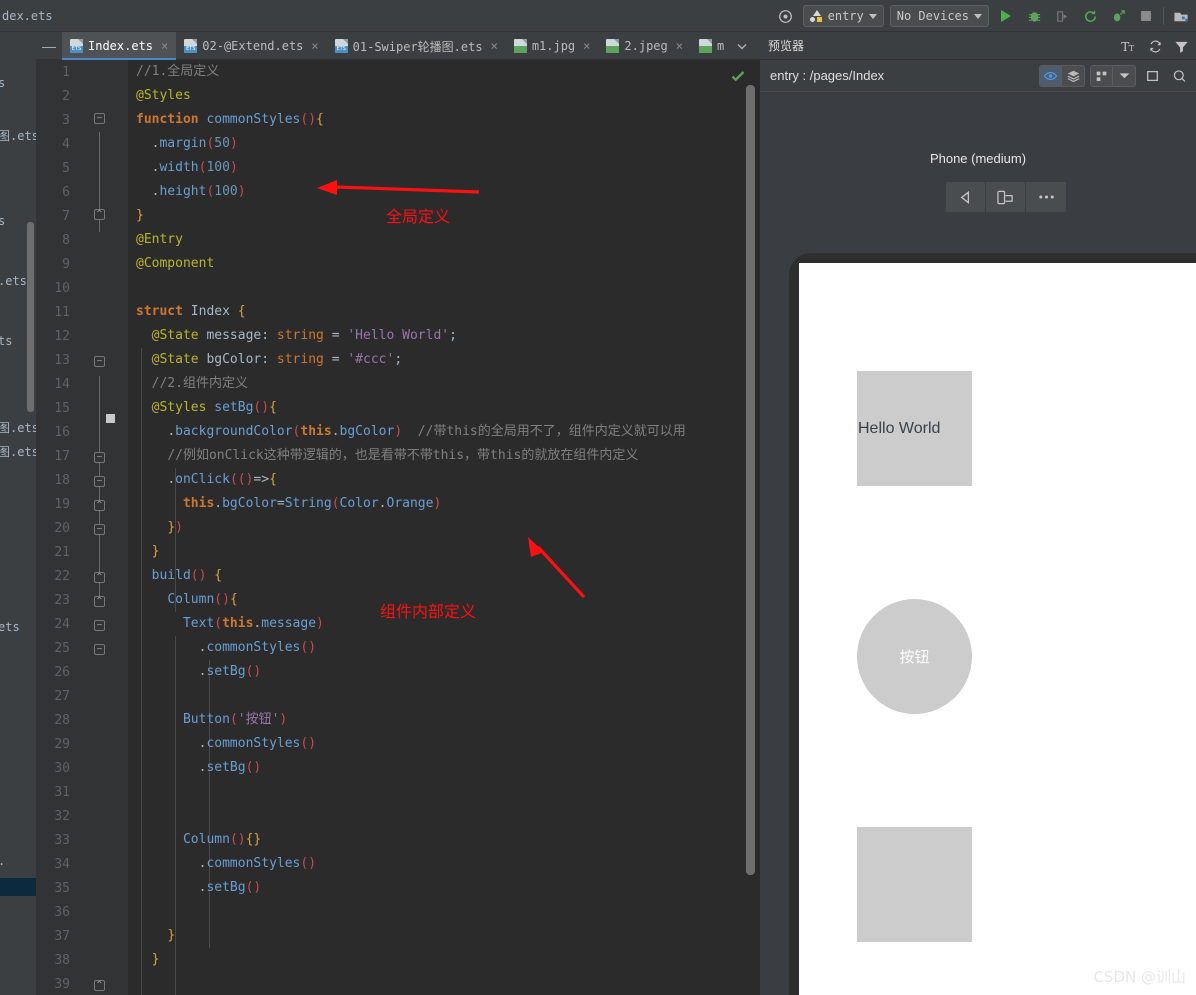 The width and height of the screenshot is (1196, 995). I want to click on code-line: .onClick(()=>{, so click(222, 479).